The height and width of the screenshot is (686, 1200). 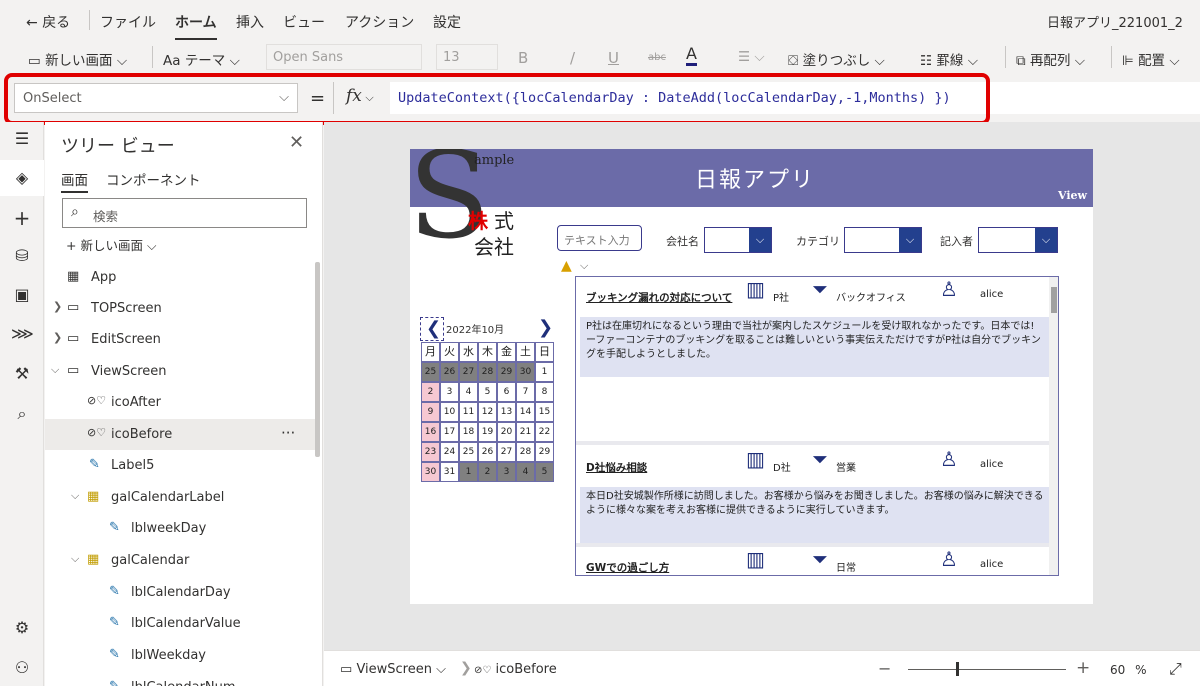 I want to click on tree-item-topscreen: ❯ ▭ TOPScreen, so click(x=180, y=308).